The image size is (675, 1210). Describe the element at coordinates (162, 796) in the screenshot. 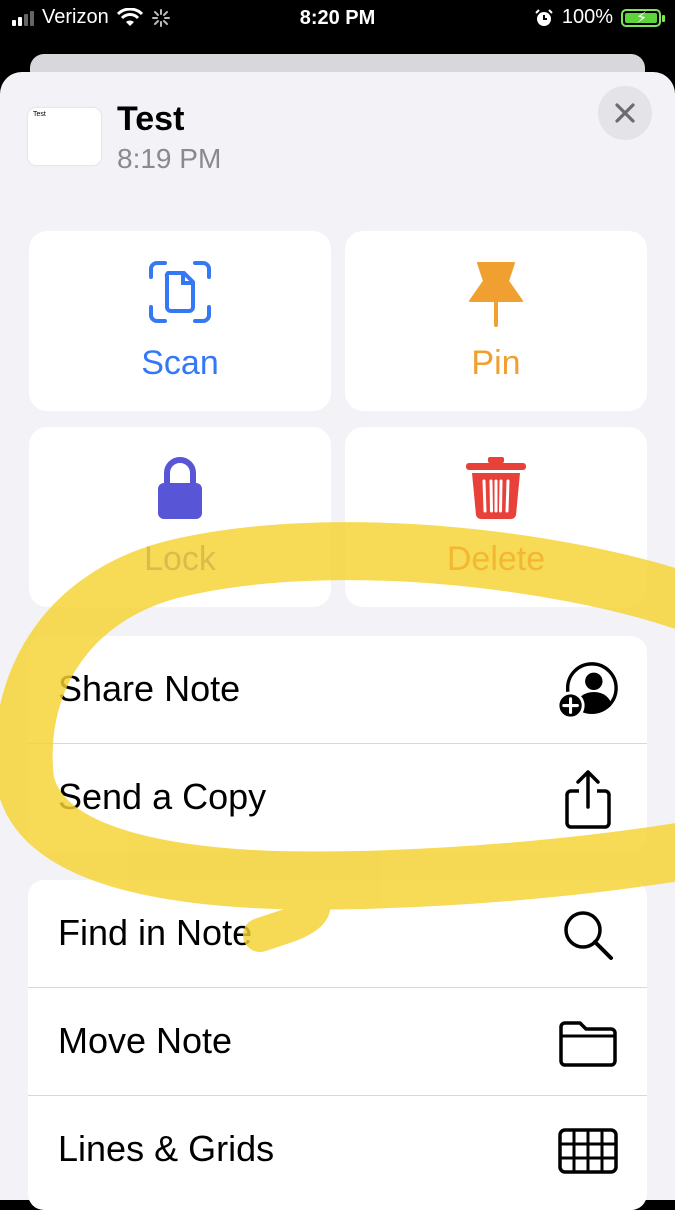

I see `send-copy-label: Send a Copy` at that location.